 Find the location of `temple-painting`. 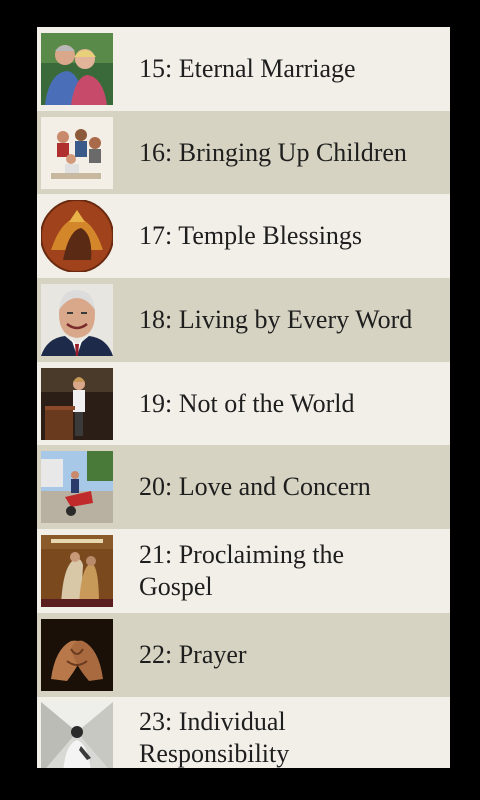

temple-painting is located at coordinates (77, 236).